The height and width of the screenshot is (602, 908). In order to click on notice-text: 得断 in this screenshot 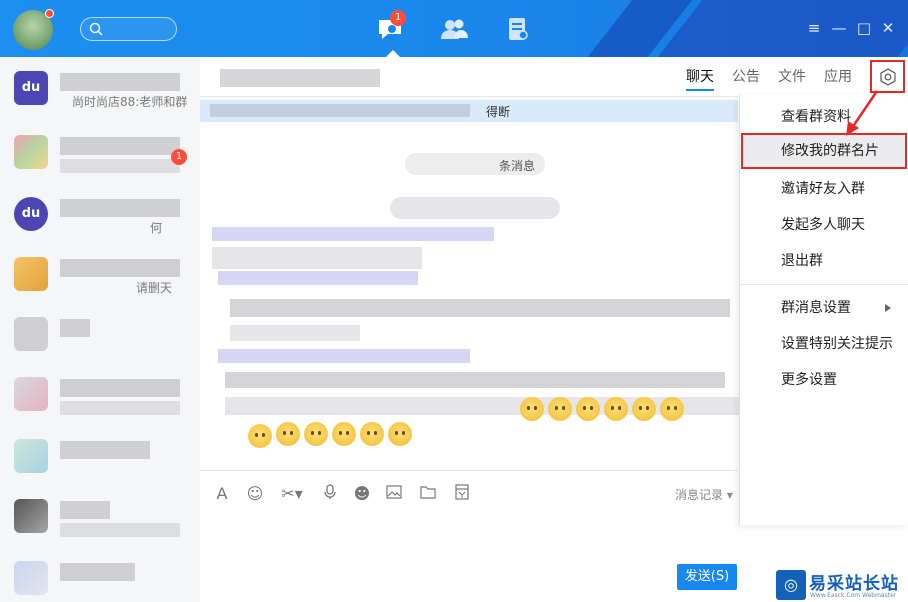, I will do `click(498, 112)`.